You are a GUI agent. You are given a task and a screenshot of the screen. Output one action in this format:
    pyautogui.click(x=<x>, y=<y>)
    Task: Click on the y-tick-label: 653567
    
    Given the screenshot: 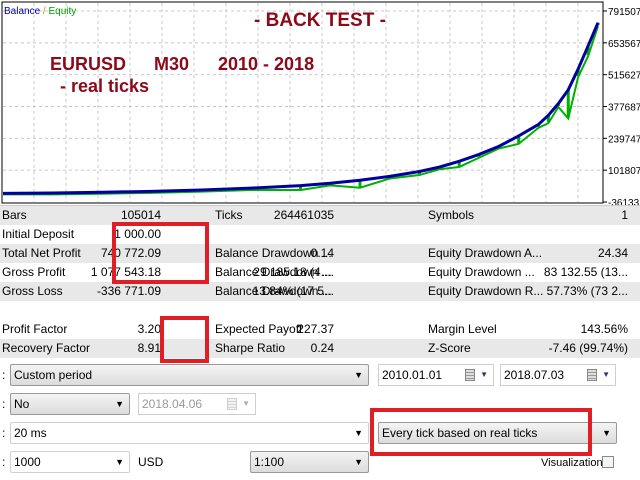 What is the action you would take?
    pyautogui.click(x=624, y=44)
    